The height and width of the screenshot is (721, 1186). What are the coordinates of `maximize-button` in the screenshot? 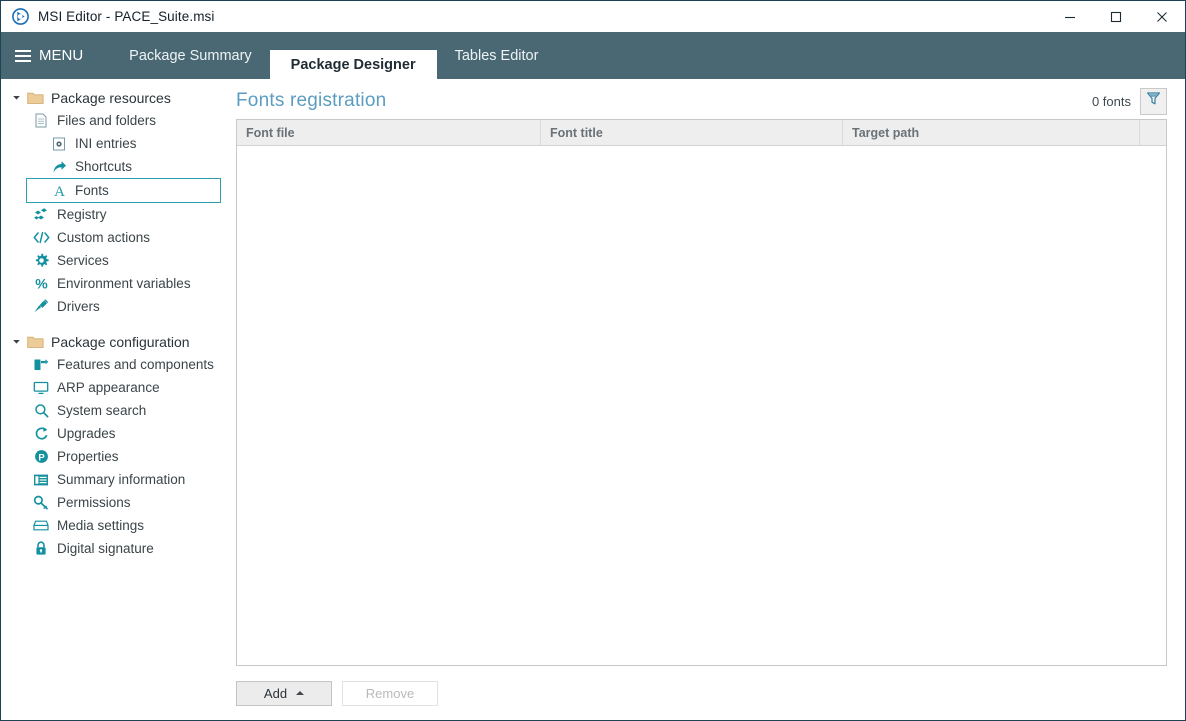 It's located at (1116, 16).